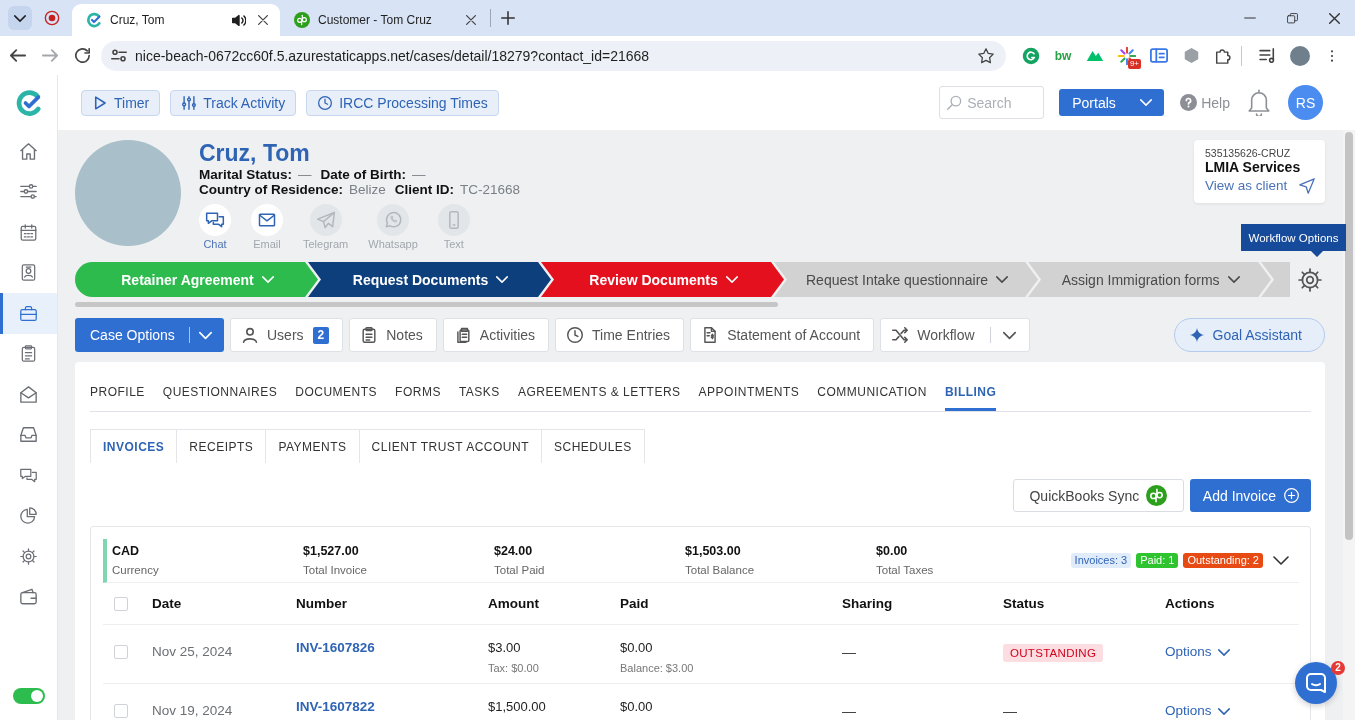 The width and height of the screenshot is (1355, 720). I want to click on record-icon, so click(52, 18).